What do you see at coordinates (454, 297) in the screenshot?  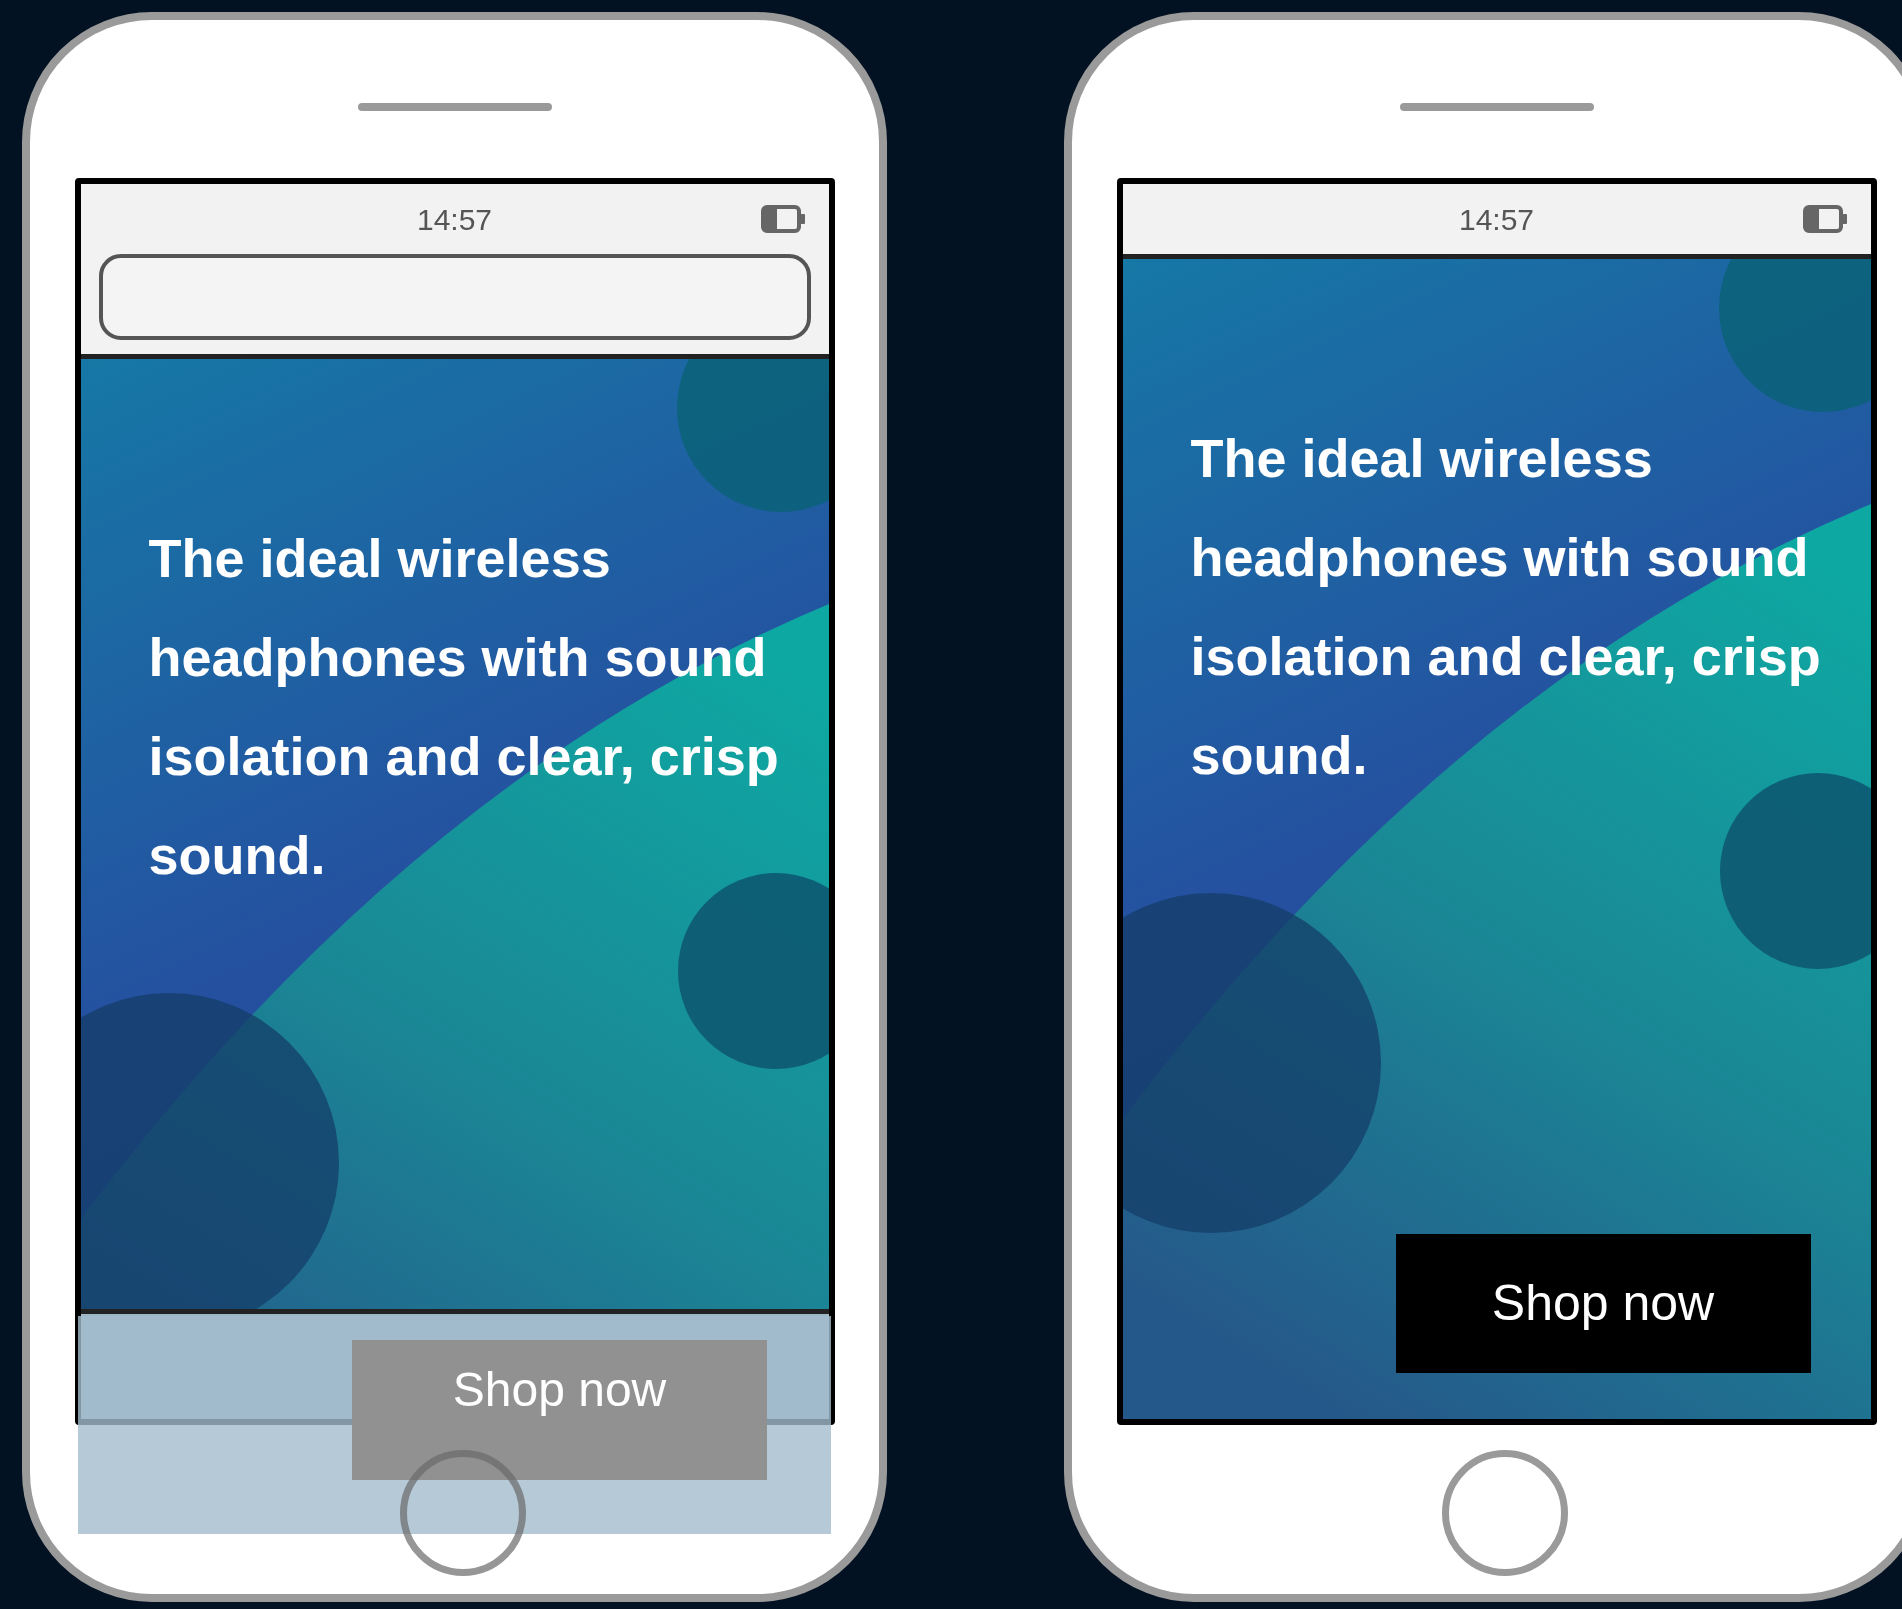 I see `address-field` at bounding box center [454, 297].